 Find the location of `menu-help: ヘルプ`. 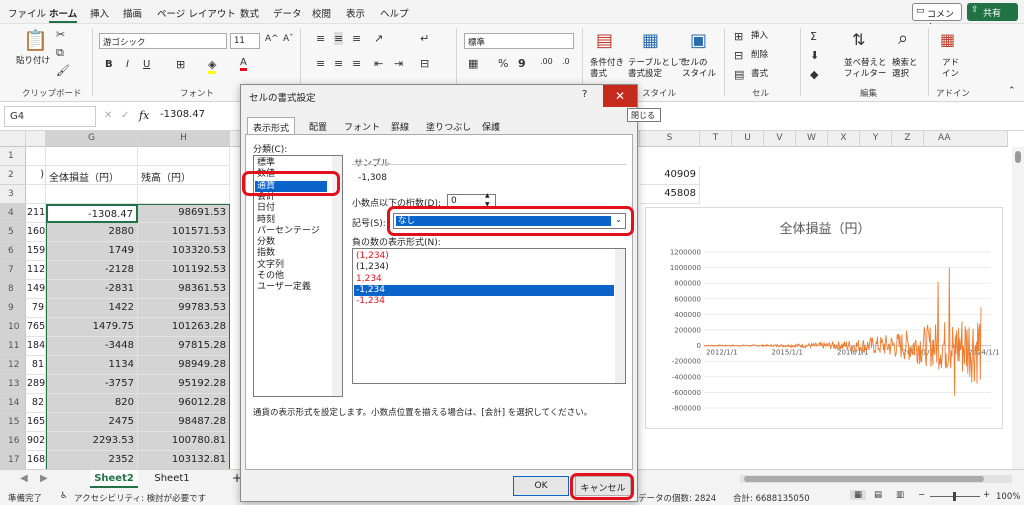

menu-help: ヘルプ is located at coordinates (394, 13).